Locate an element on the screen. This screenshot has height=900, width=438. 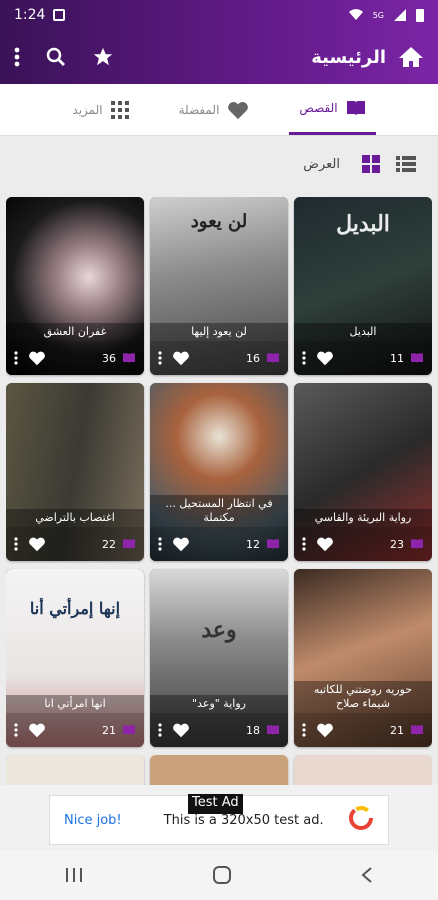
app-bar: الرئيسية is located at coordinates (219, 57).